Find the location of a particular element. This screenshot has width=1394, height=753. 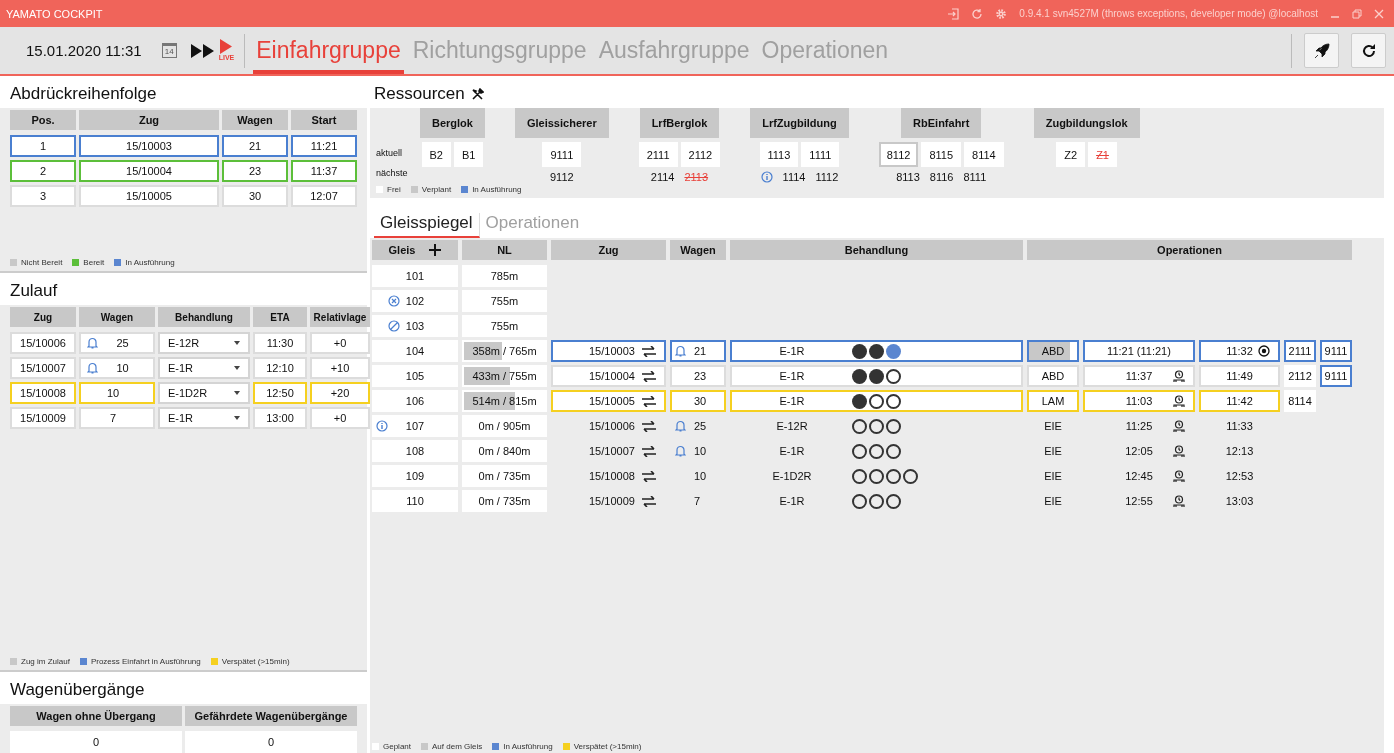

train-number: 15/10006 is located at coordinates (612, 426).